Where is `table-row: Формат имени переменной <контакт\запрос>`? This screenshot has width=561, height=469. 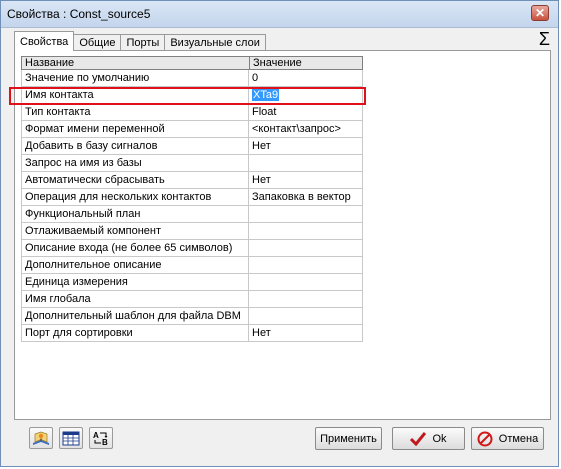 table-row: Формат имени переменной <контакт\запрос> is located at coordinates (192, 129).